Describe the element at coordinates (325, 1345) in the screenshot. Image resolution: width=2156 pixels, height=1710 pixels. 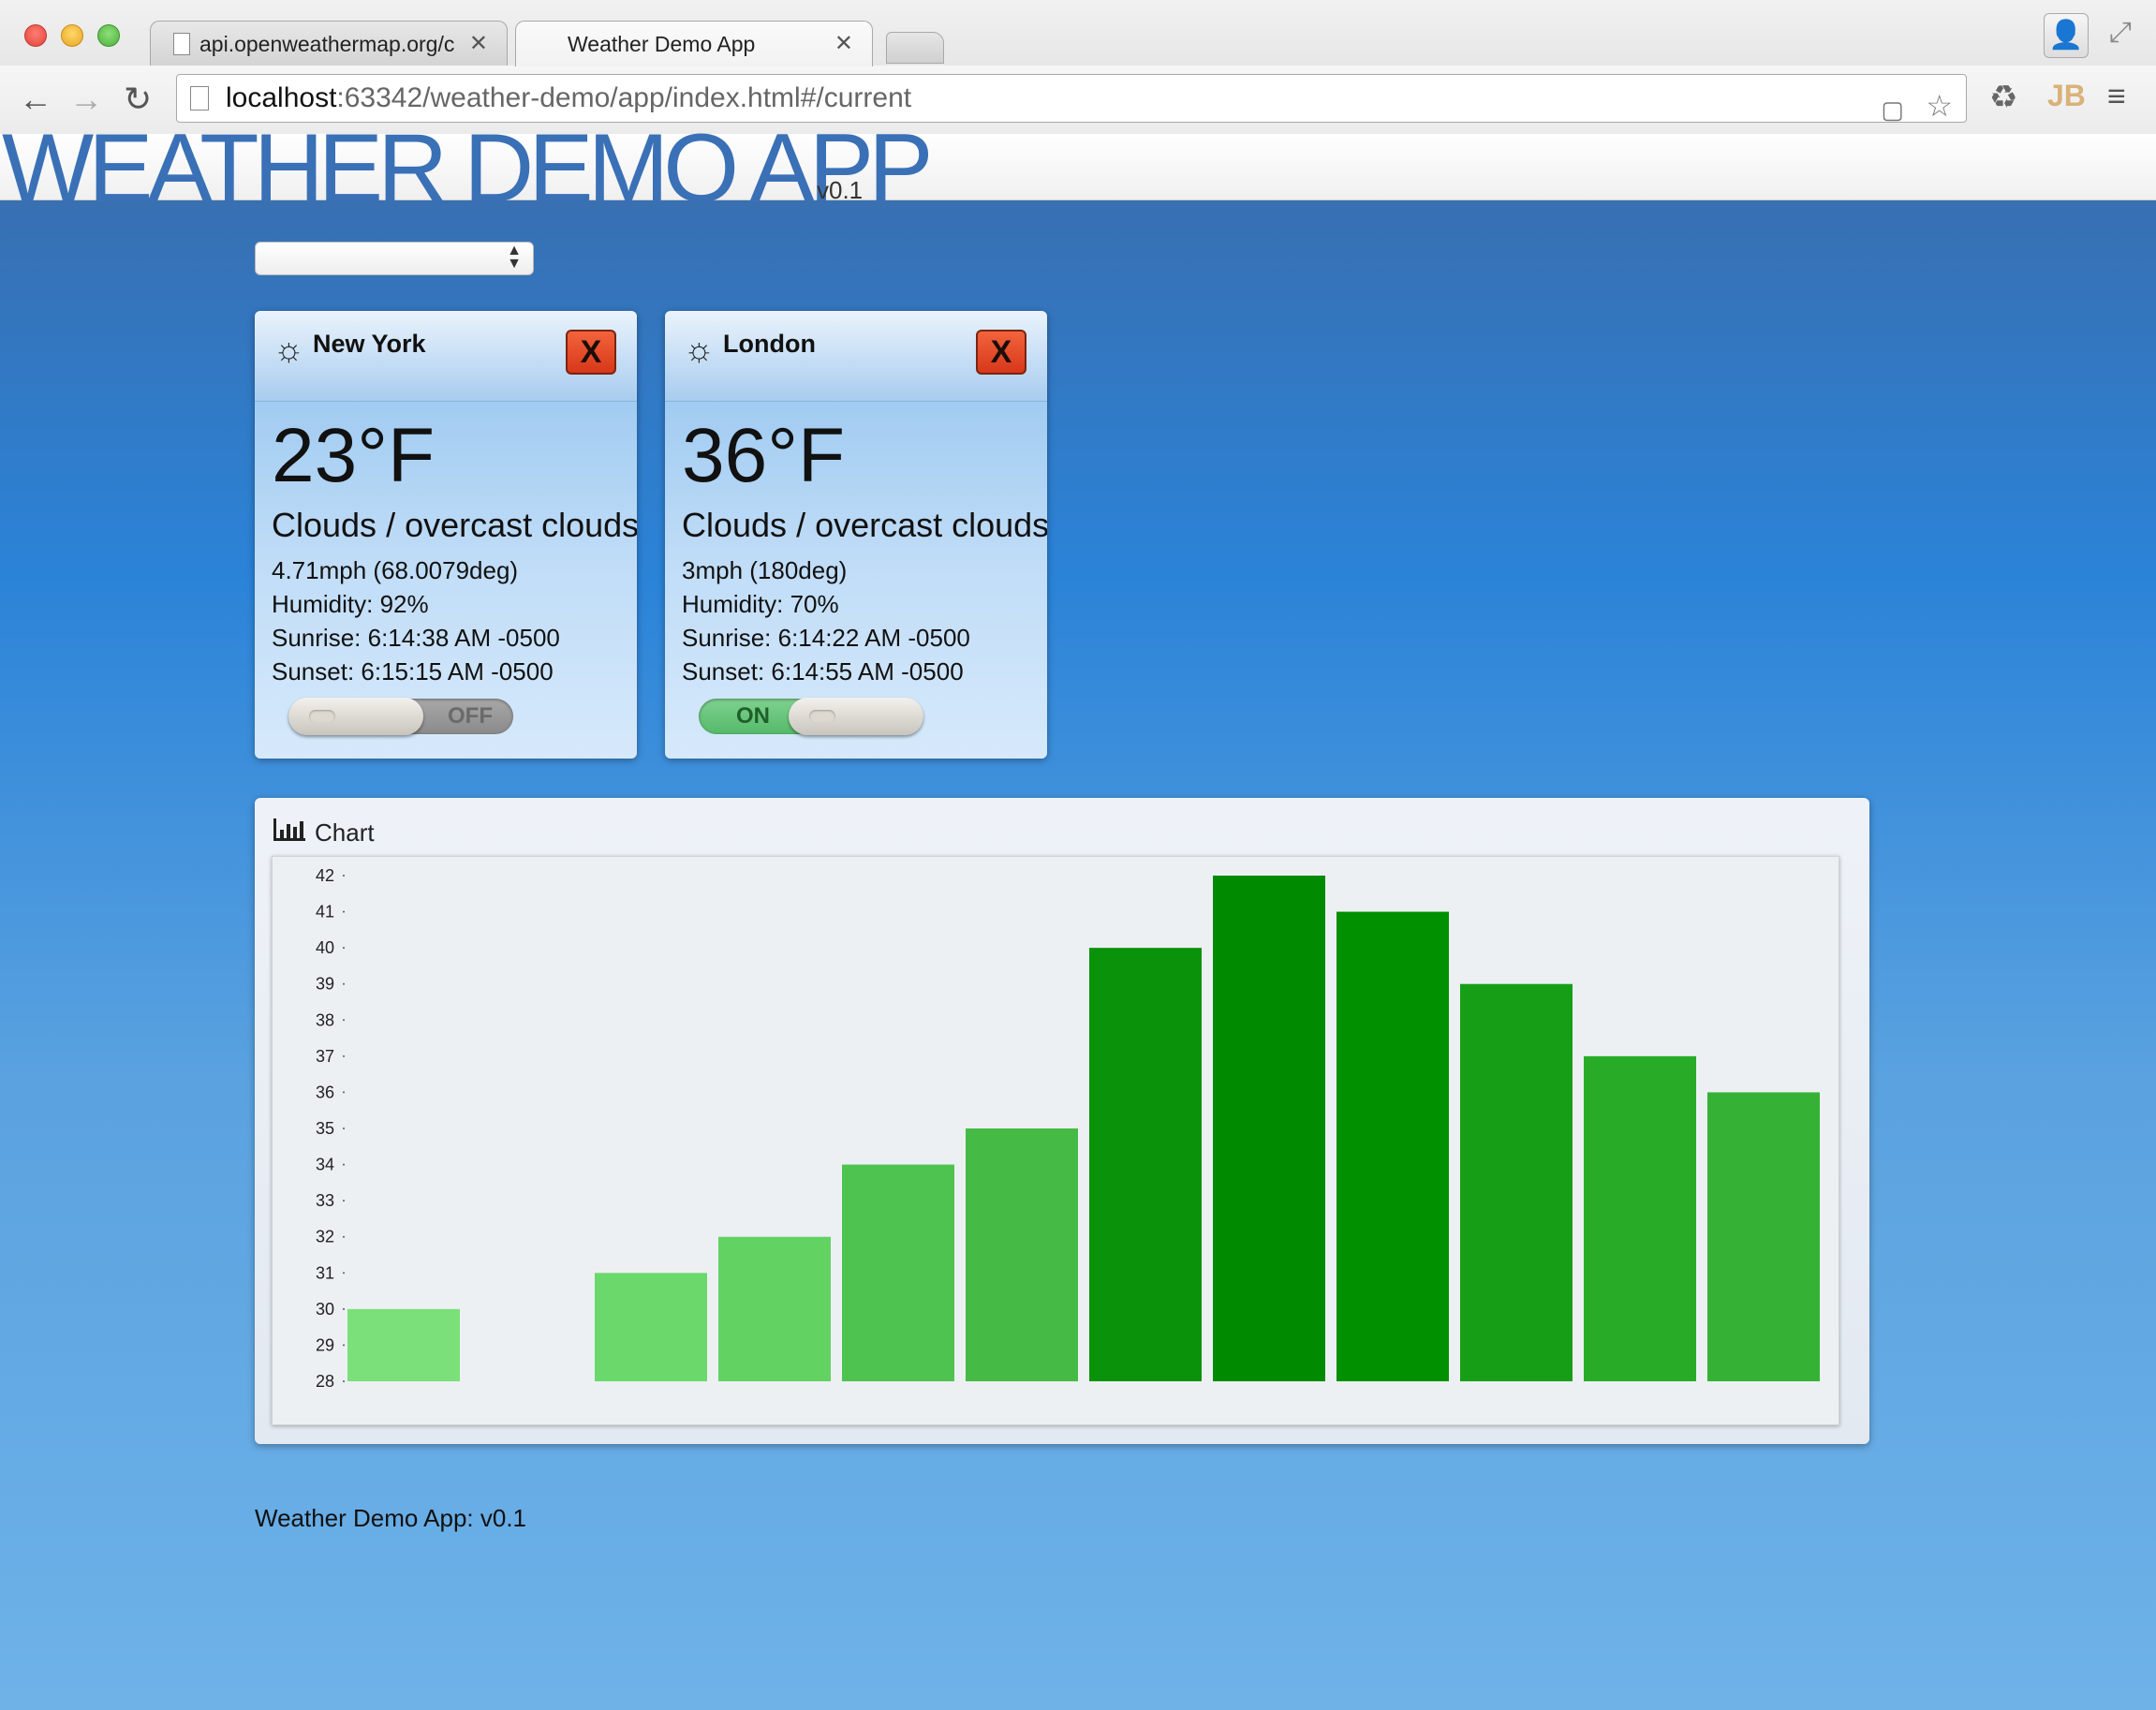
I see `y-tick-label: 29` at that location.